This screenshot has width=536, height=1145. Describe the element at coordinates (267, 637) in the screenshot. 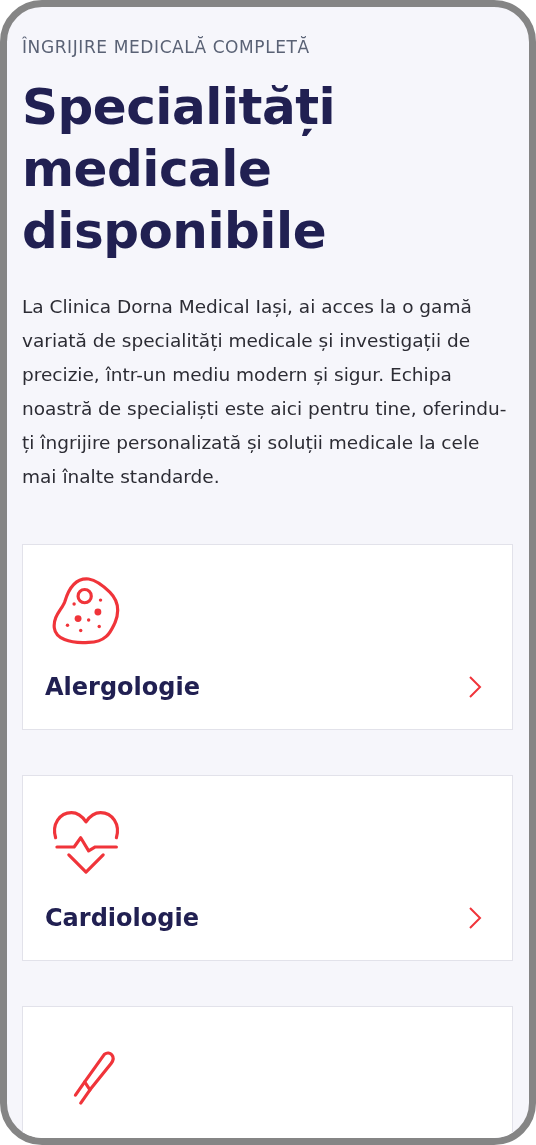

I see `specialty-card: Alergologie` at that location.